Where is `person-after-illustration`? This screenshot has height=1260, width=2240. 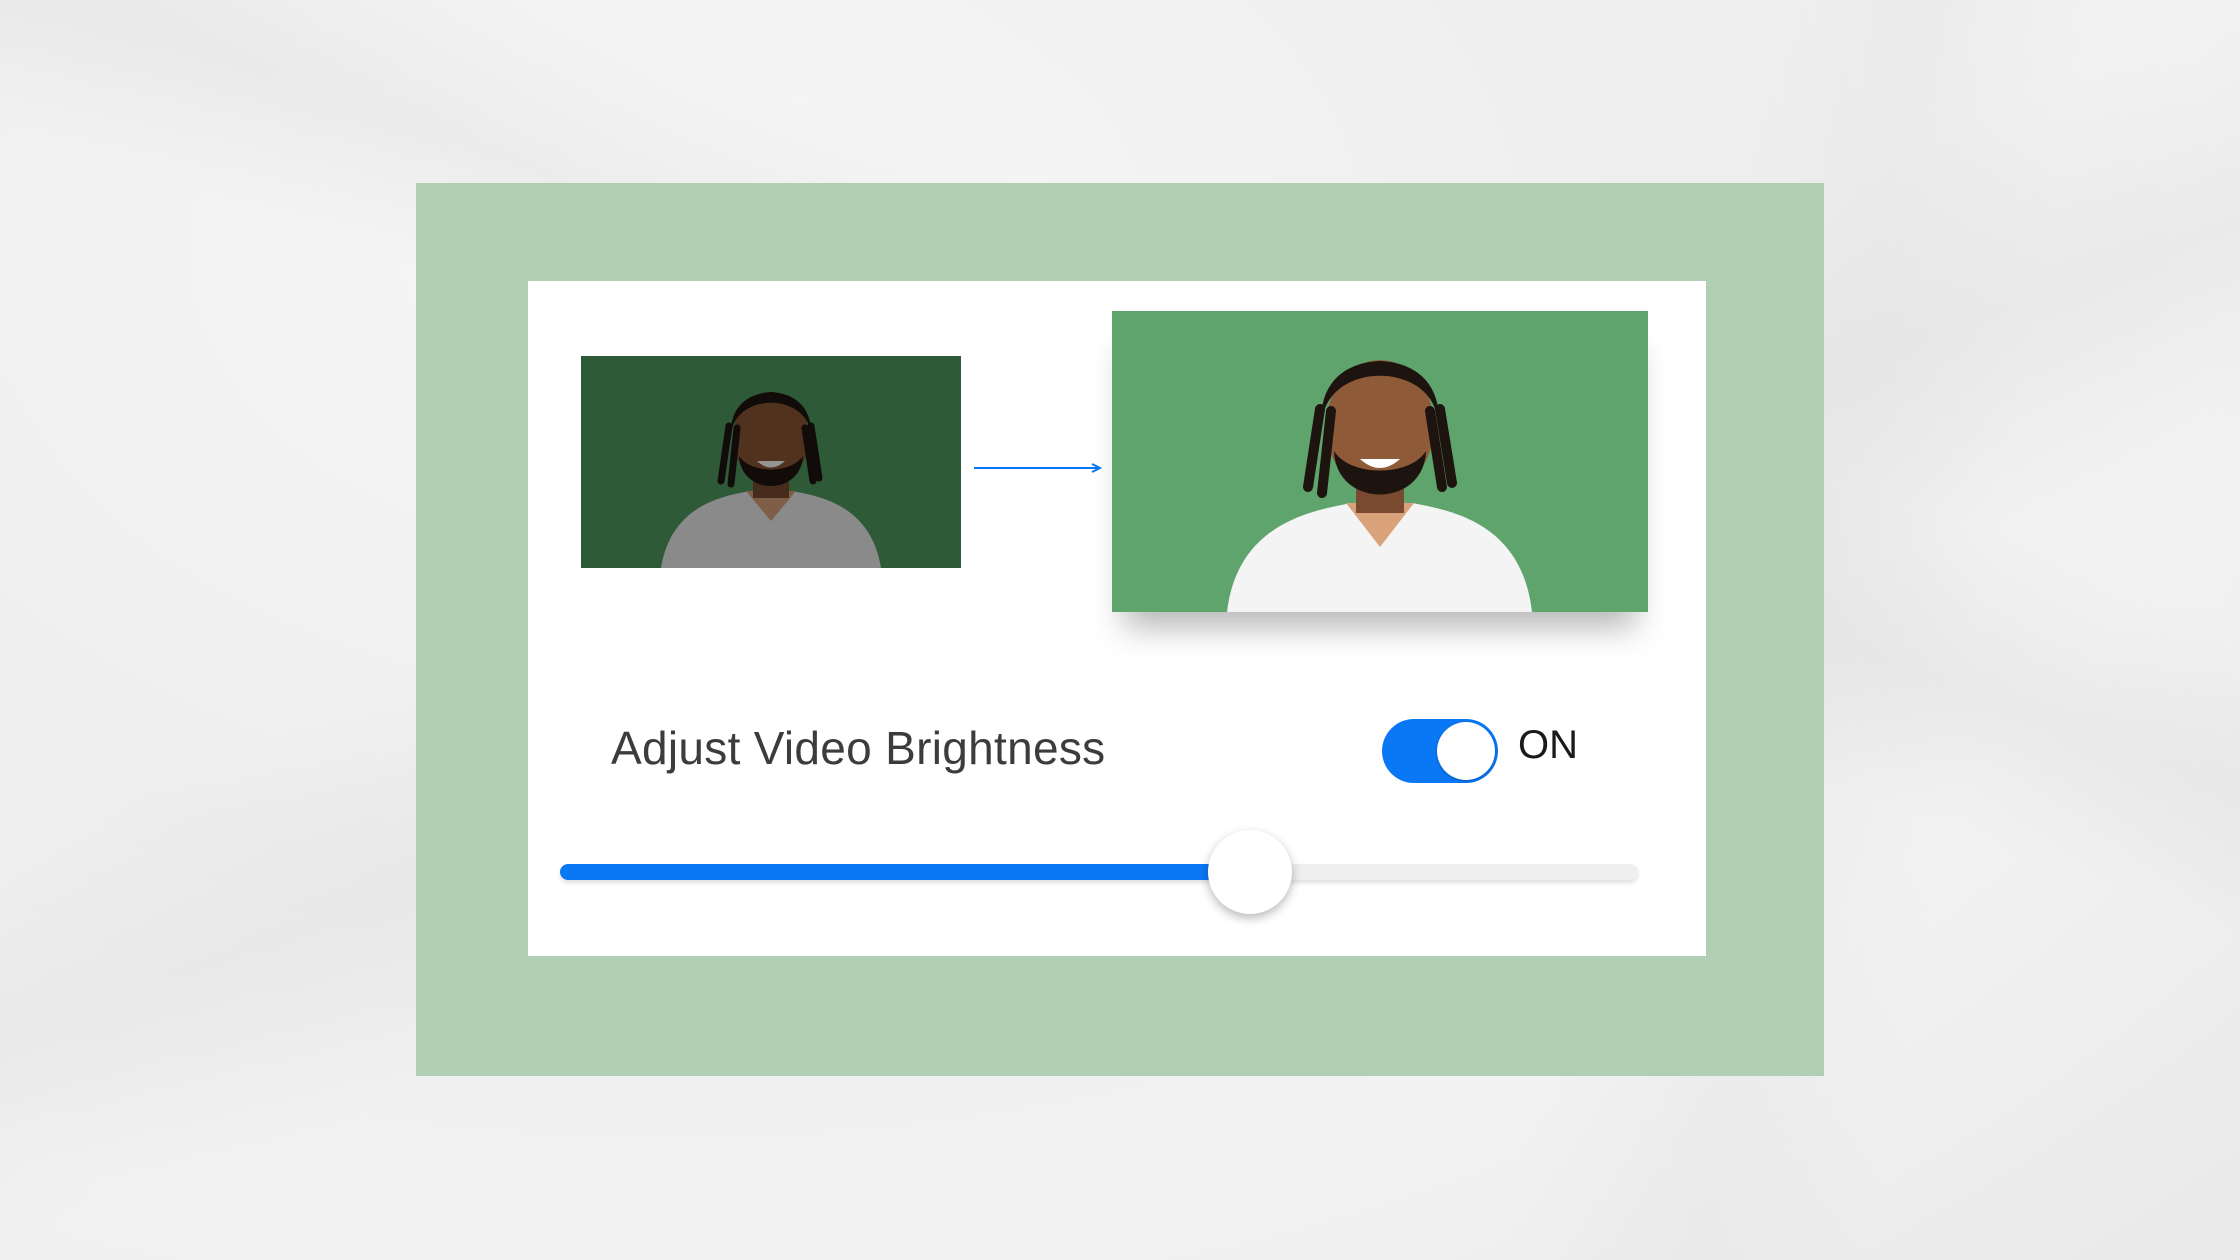 person-after-illustration is located at coordinates (1380, 461).